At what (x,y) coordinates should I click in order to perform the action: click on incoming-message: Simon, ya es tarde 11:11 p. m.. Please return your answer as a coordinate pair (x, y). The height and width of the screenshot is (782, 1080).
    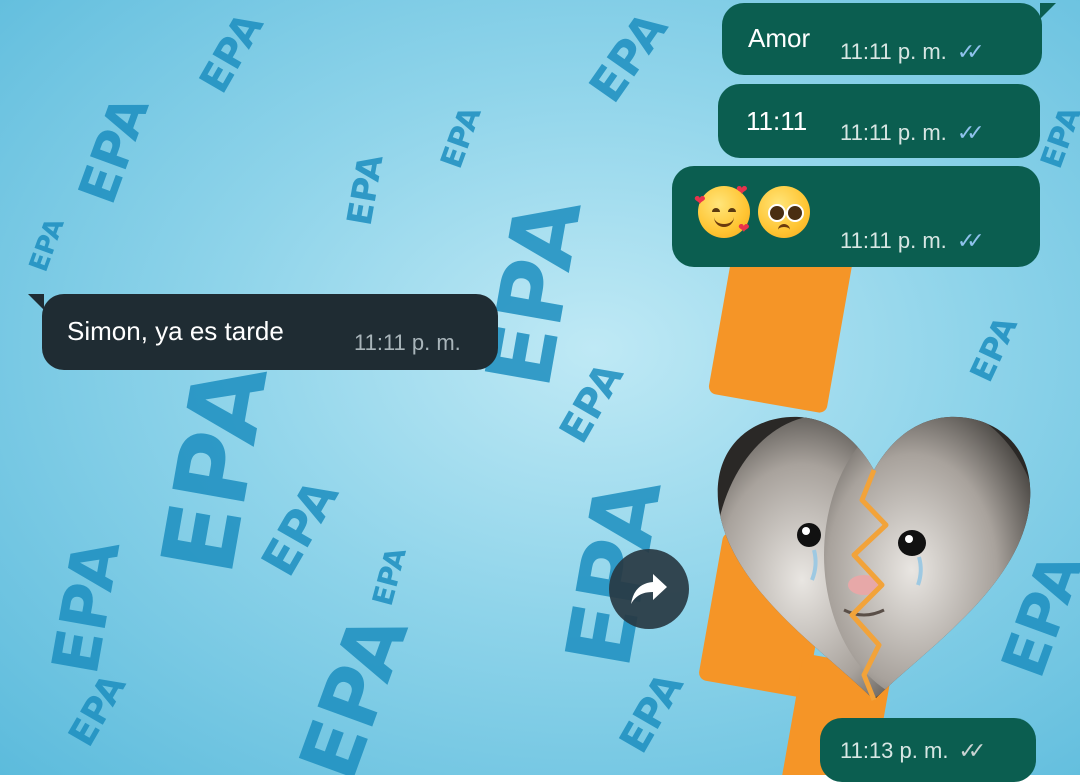
    Looking at the image, I should click on (263, 332).